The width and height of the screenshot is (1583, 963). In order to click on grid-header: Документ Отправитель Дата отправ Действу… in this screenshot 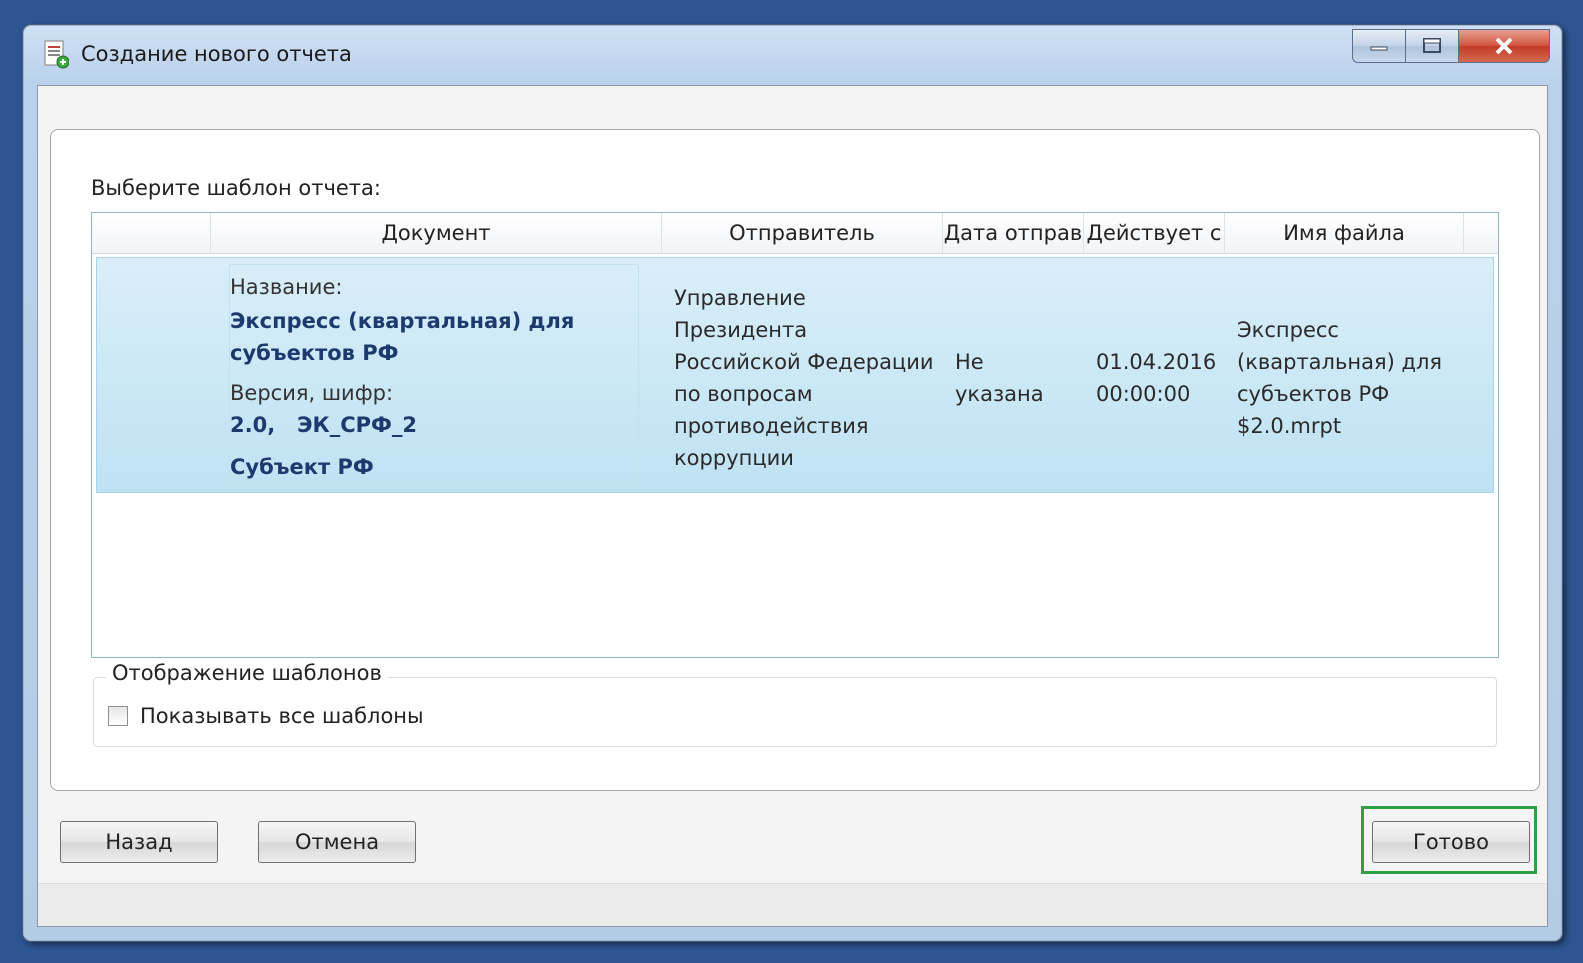, I will do `click(795, 233)`.